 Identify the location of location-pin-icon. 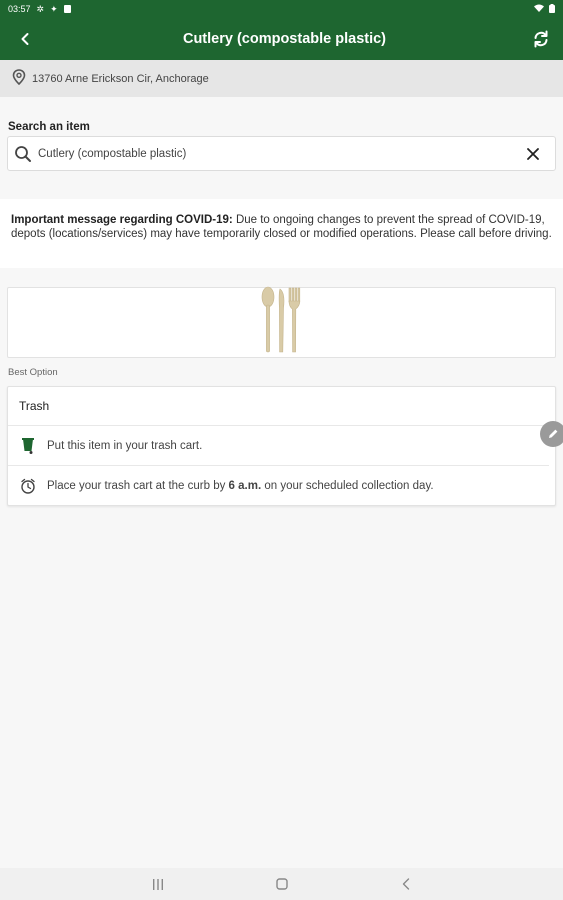
(19, 78).